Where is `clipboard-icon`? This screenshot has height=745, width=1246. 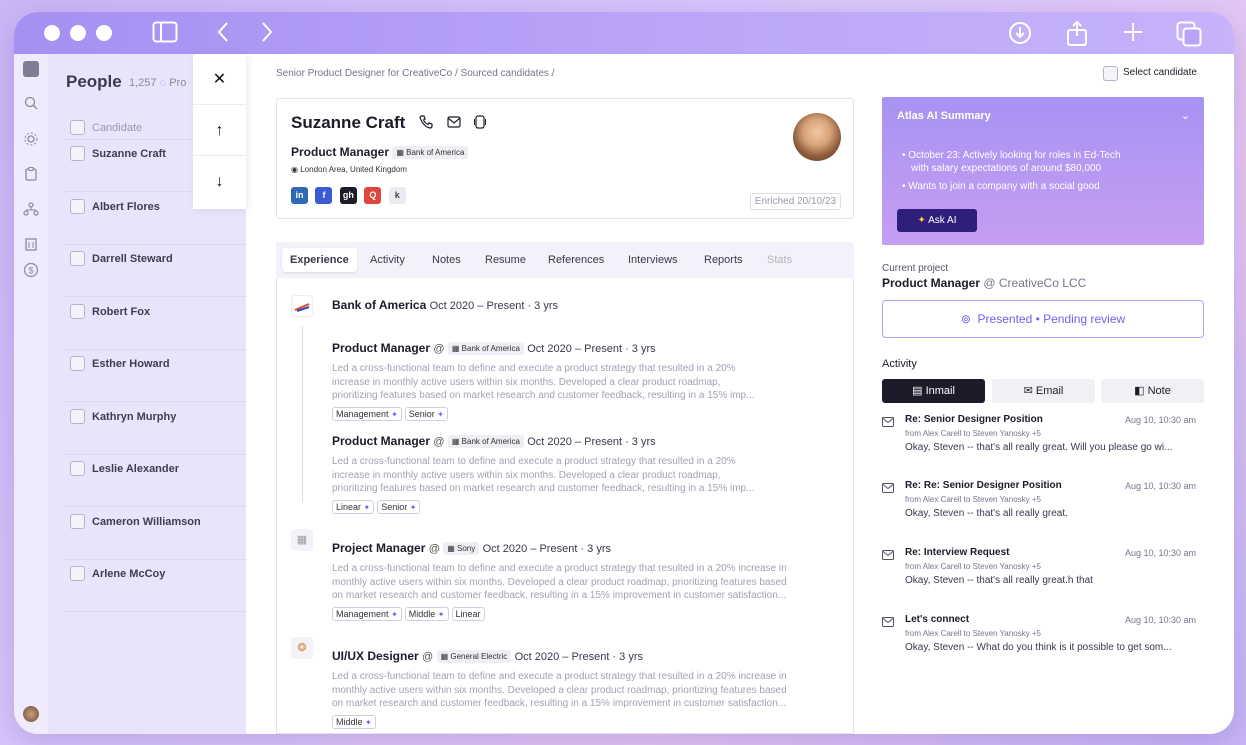
clipboard-icon is located at coordinates (31, 174).